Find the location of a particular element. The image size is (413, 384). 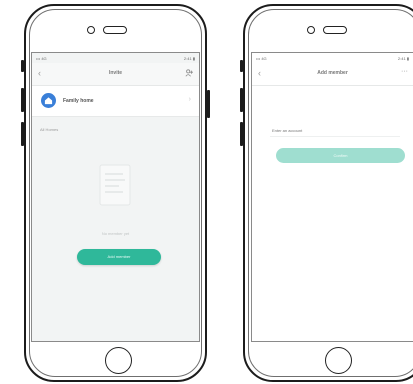

avatar is located at coordinates (48, 100).